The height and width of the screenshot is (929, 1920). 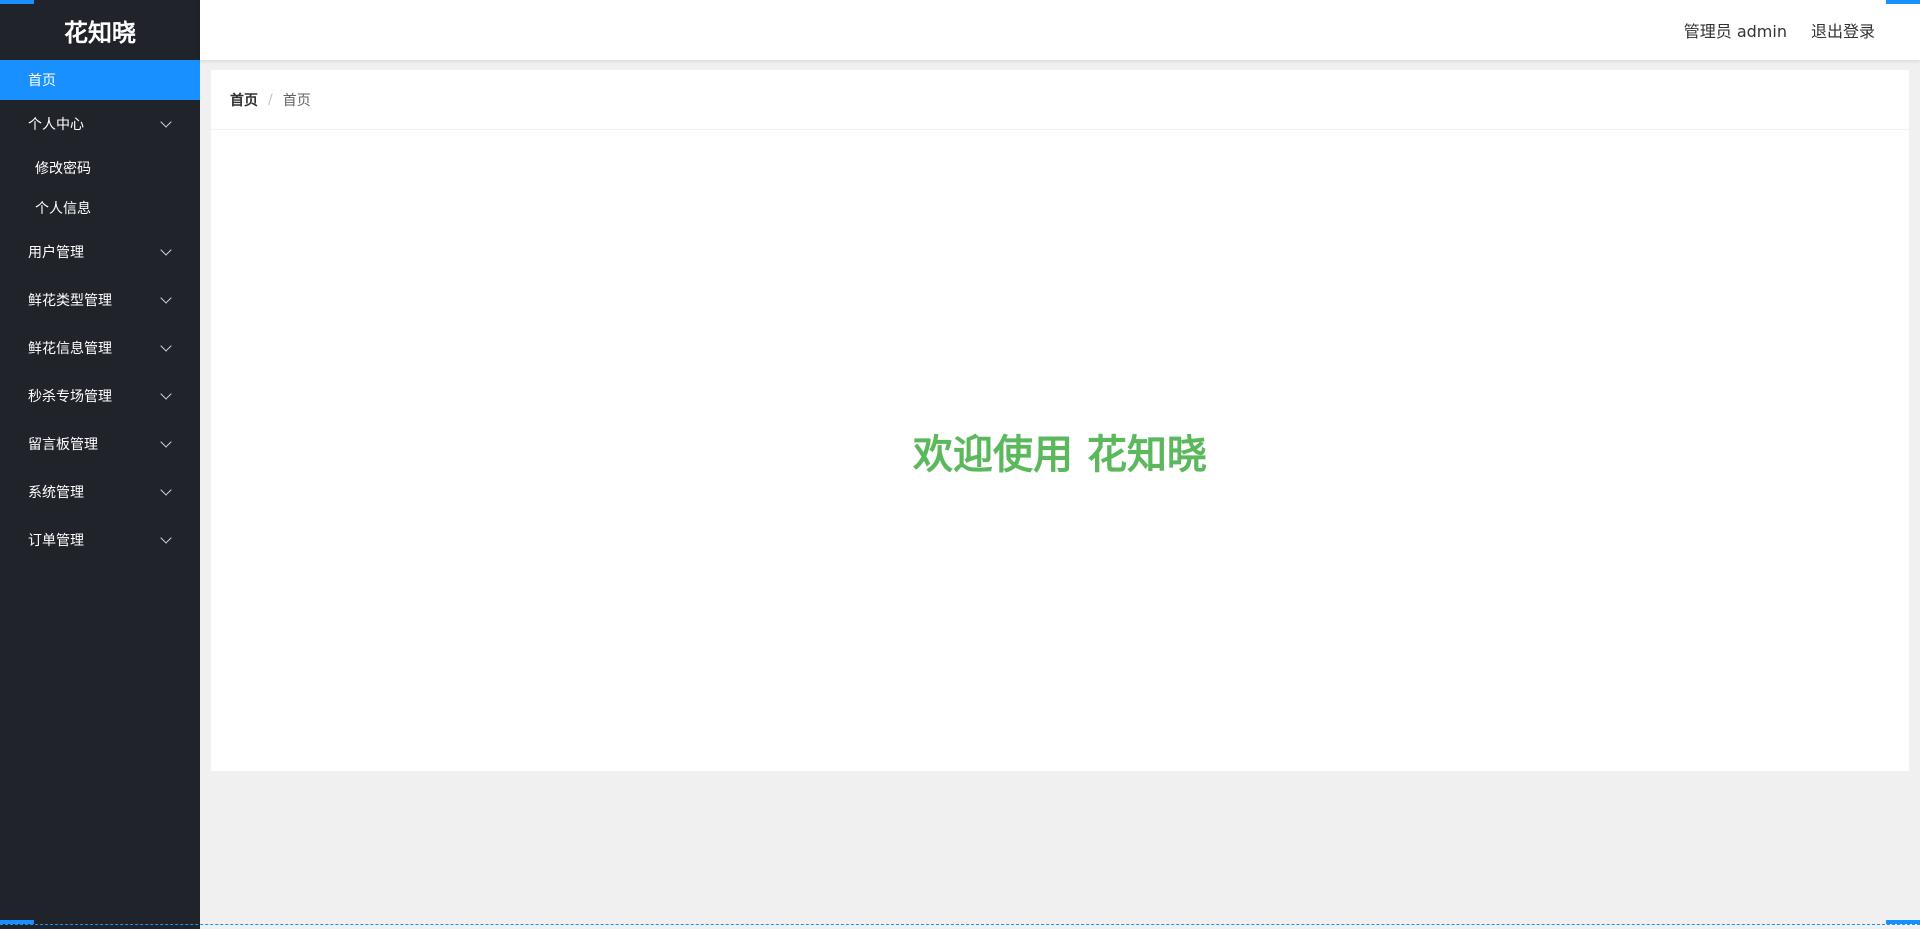 I want to click on logout-button: 退出登录, so click(x=1843, y=30).